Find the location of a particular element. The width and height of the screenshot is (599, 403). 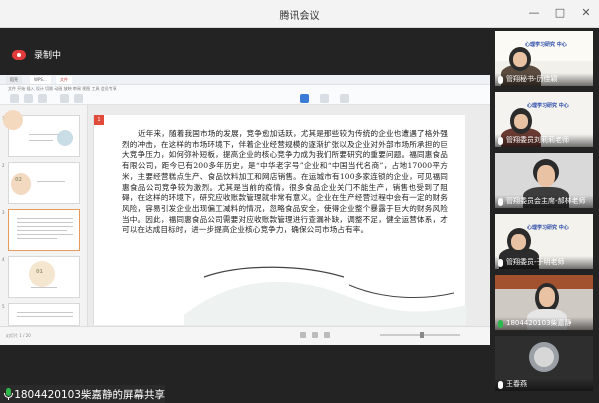

view-normal-icon is located at coordinates (303, 335).